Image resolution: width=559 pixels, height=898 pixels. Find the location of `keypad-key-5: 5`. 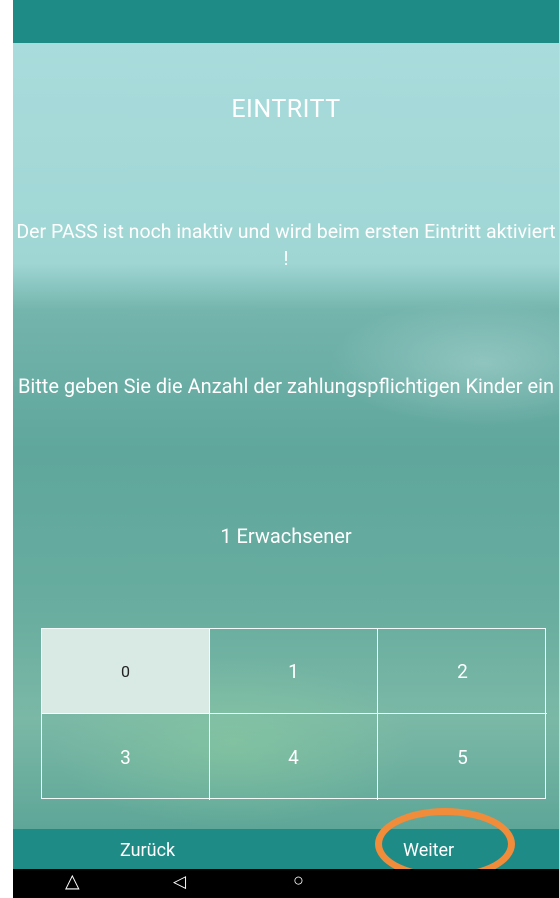

keypad-key-5: 5 is located at coordinates (462, 757).